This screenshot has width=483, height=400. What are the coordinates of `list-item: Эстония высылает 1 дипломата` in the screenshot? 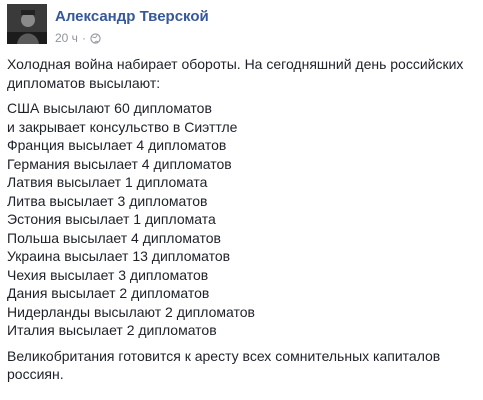 It's located at (111, 219).